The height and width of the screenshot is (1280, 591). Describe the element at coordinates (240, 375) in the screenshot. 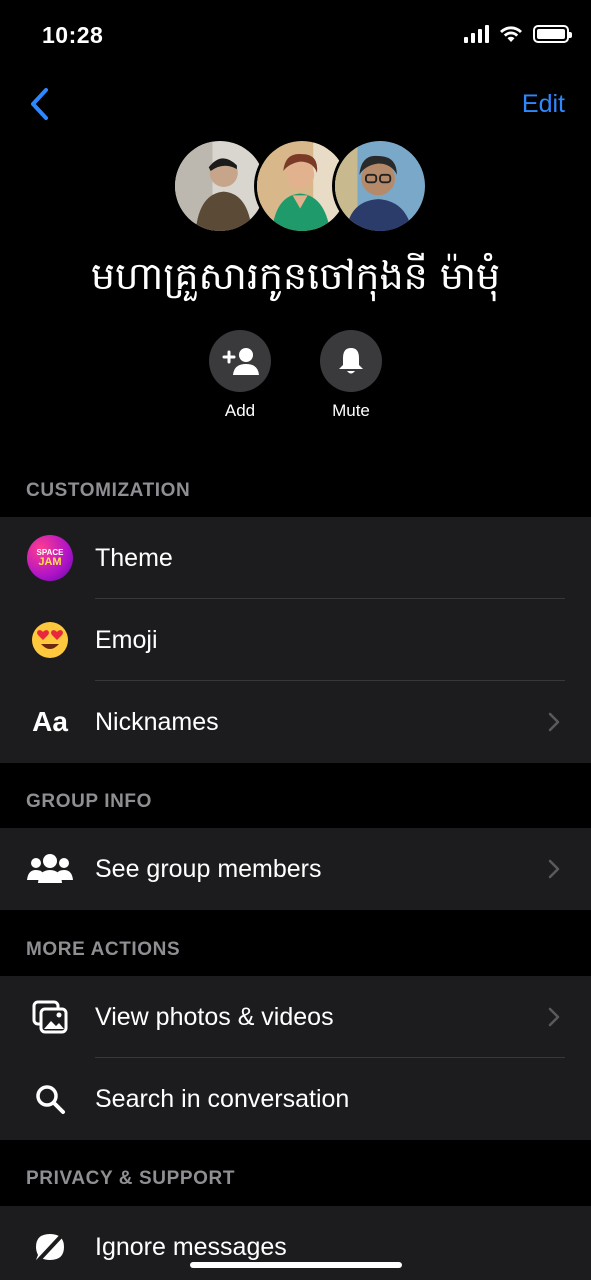

I see `add-button: Add` at that location.